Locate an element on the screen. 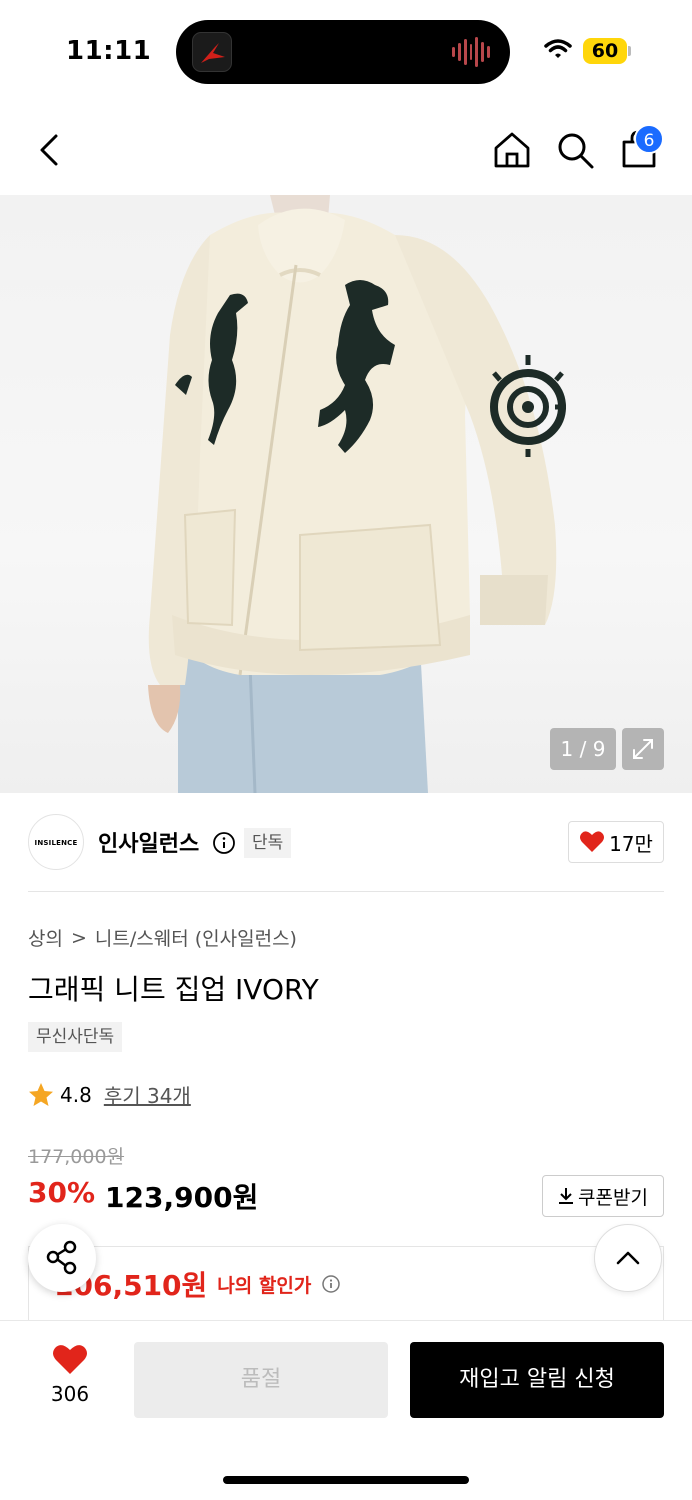 The height and width of the screenshot is (1500, 692). download-icon is located at coordinates (566, 1196).